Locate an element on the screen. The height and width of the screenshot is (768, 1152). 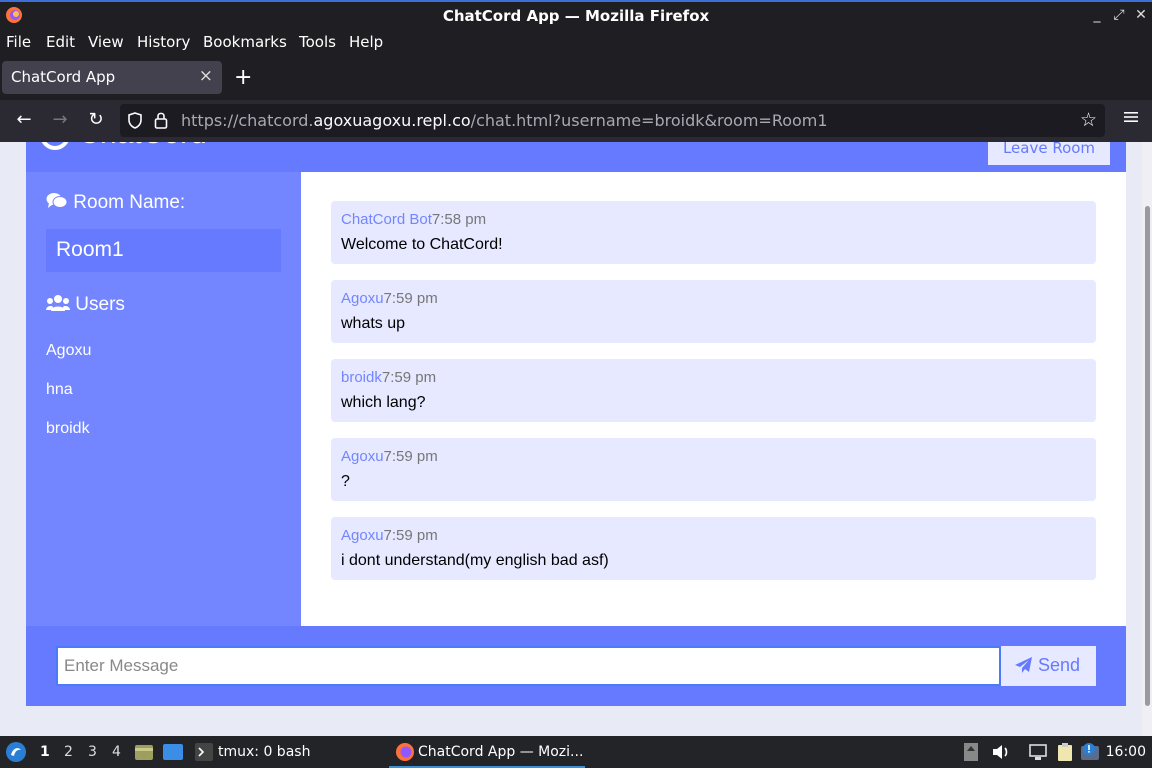
menu-view: View is located at coordinates (106, 42).